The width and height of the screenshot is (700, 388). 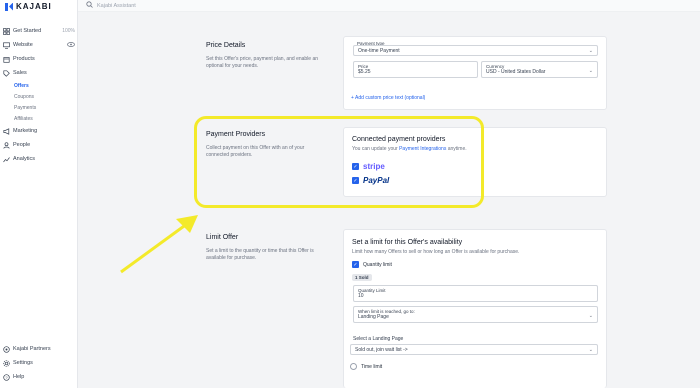 I want to click on sidebar-item-products: Products, so click(x=39, y=59).